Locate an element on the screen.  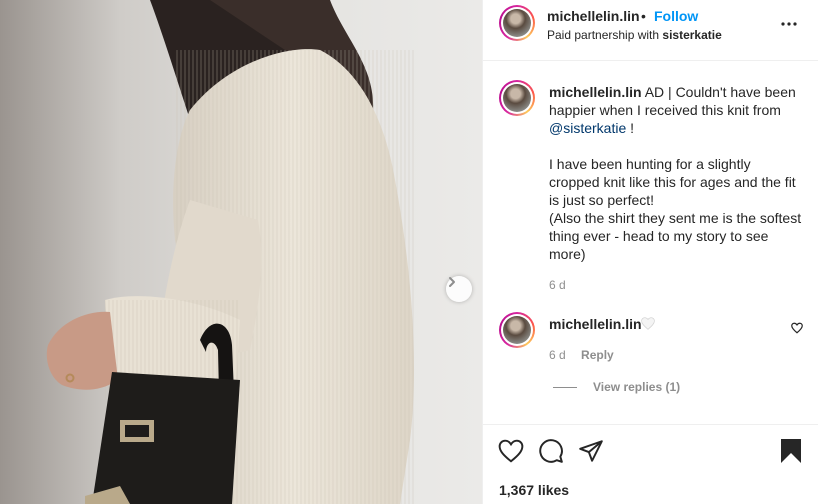
more-horizontal-icon is located at coordinates (789, 24).